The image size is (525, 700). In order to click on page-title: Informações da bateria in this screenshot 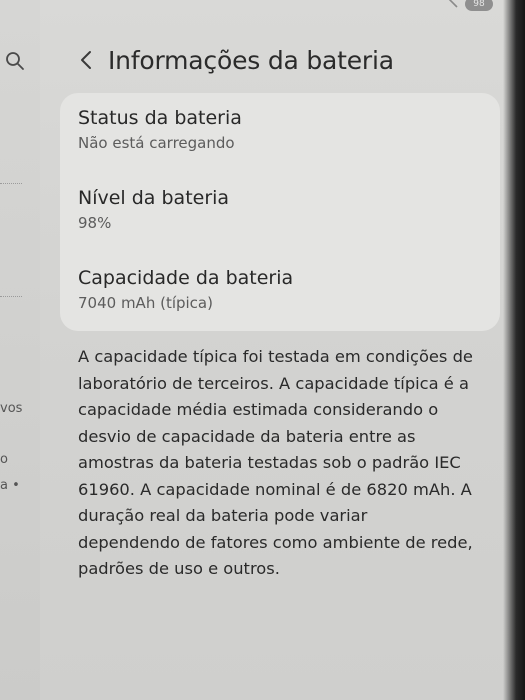, I will do `click(251, 60)`.